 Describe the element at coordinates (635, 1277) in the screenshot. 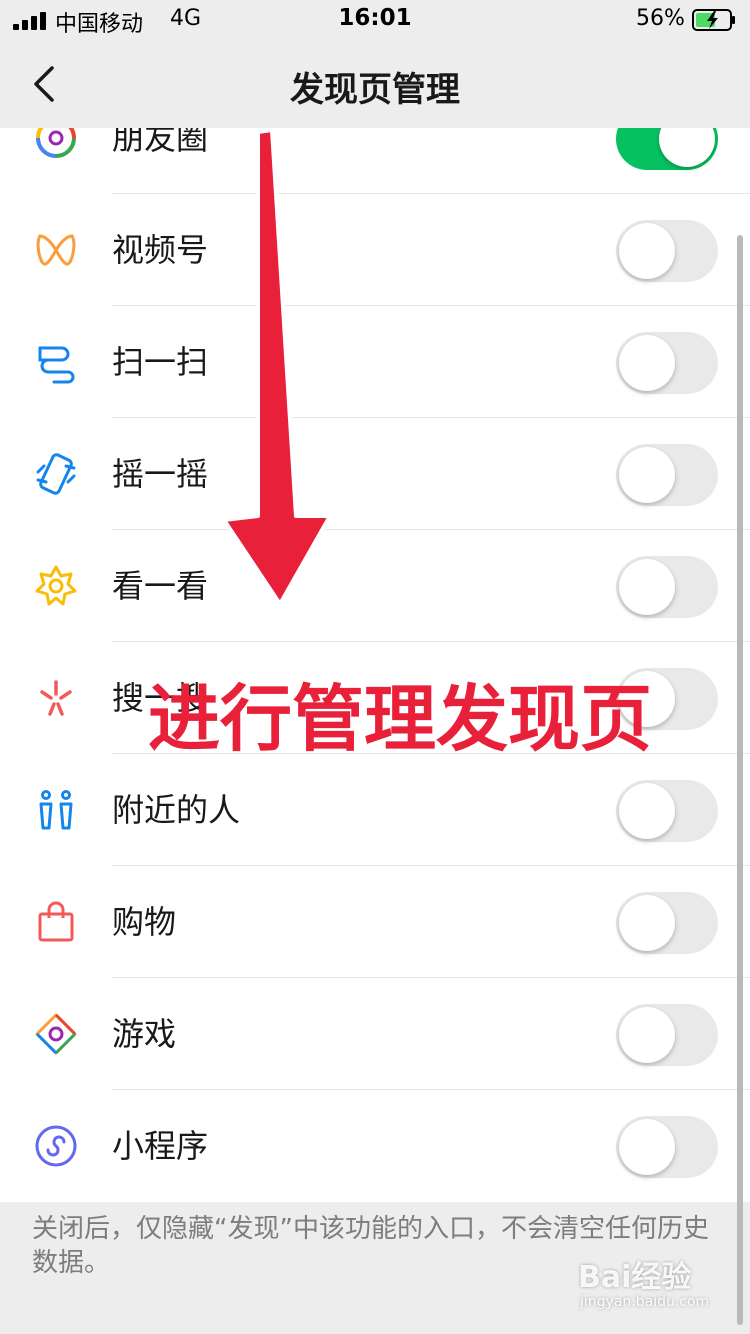

I see `watermark-brand: Bai经验` at that location.